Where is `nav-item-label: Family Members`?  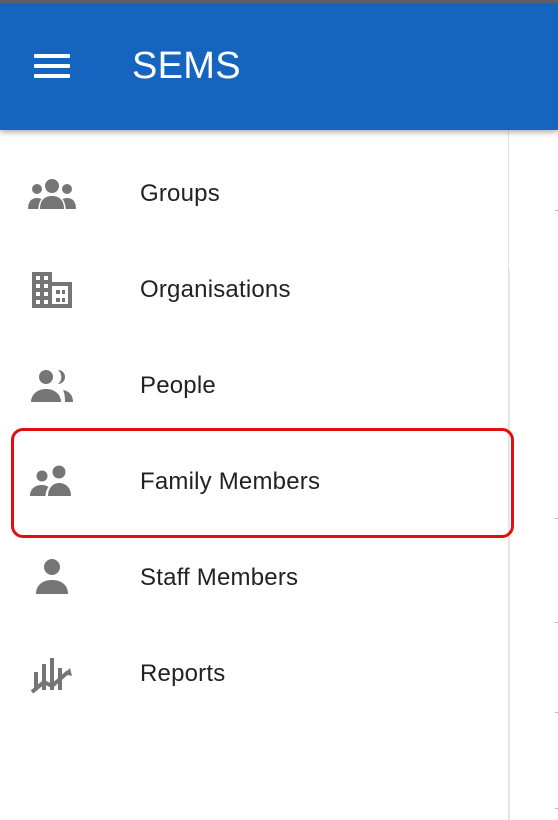
nav-item-label: Family Members is located at coordinates (230, 481).